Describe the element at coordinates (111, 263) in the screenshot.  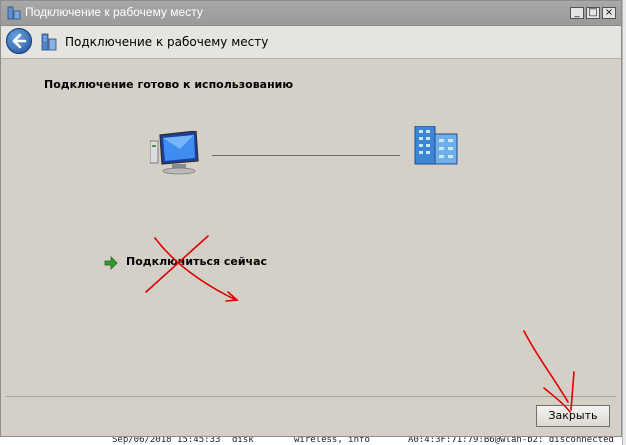
I see `green-arrow-icon` at that location.